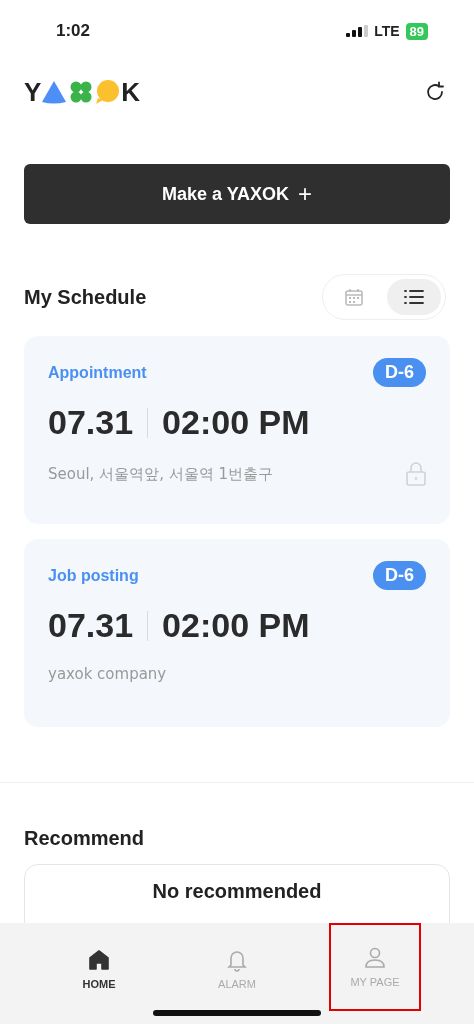 Image resolution: width=474 pixels, height=1024 pixels. Describe the element at coordinates (93, 575) in the screenshot. I see `schedule-category: Job posting` at that location.